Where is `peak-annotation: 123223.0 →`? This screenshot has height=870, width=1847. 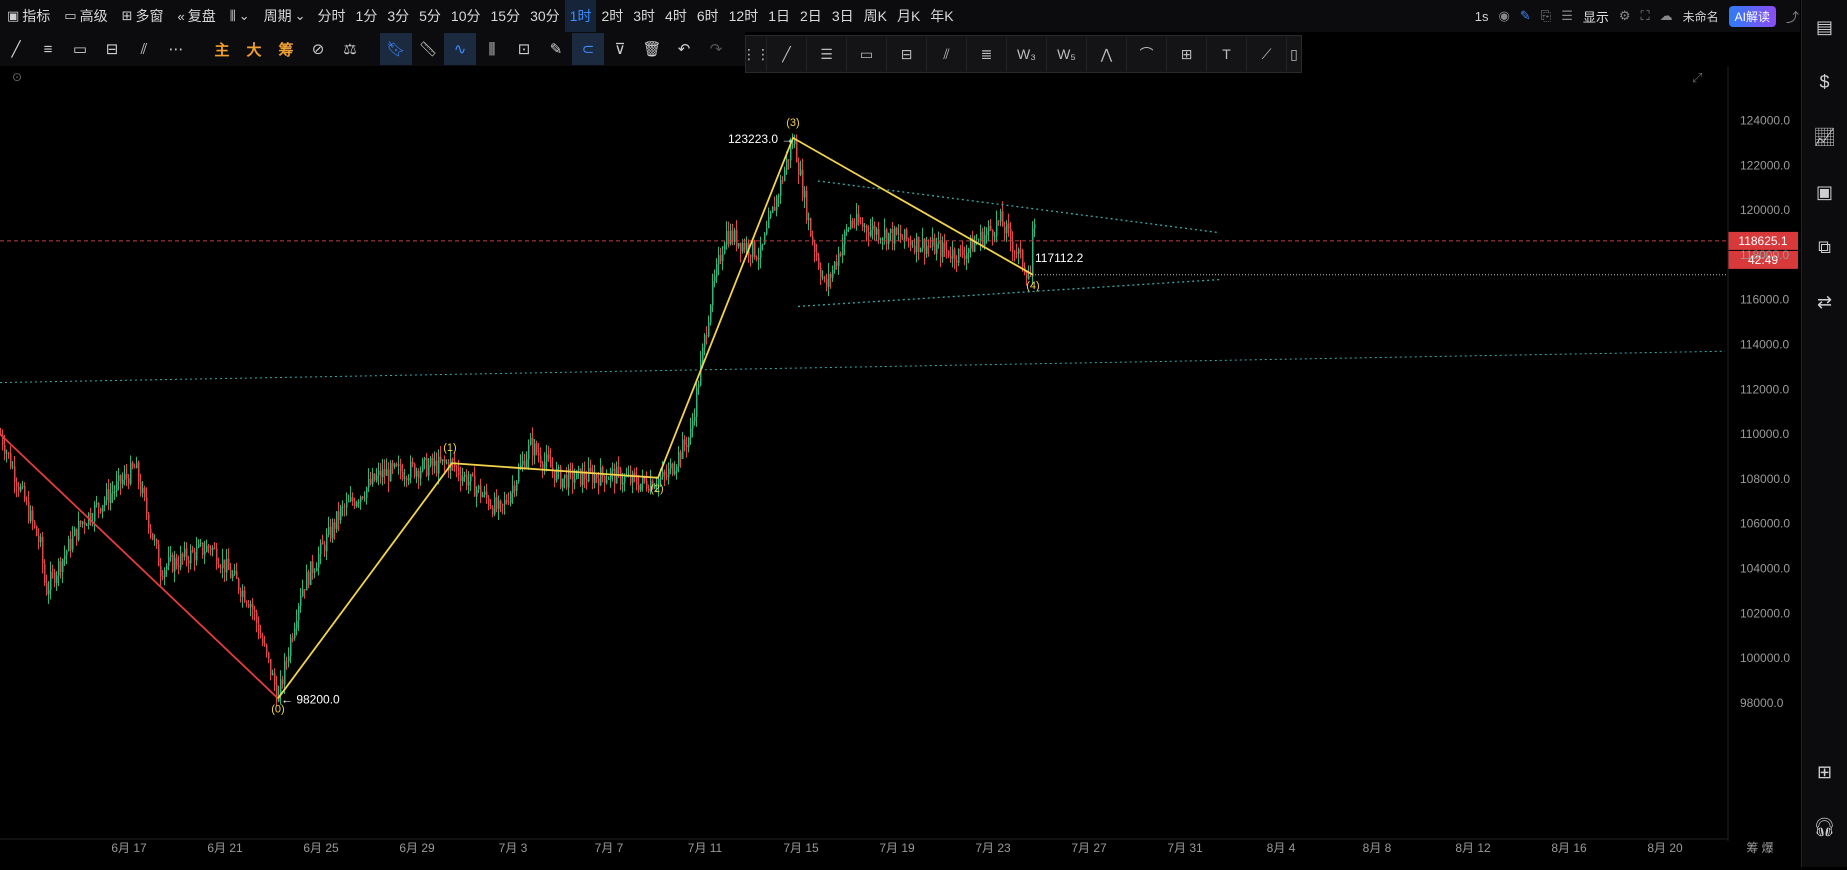 peak-annotation: 123223.0 → is located at coordinates (760, 139).